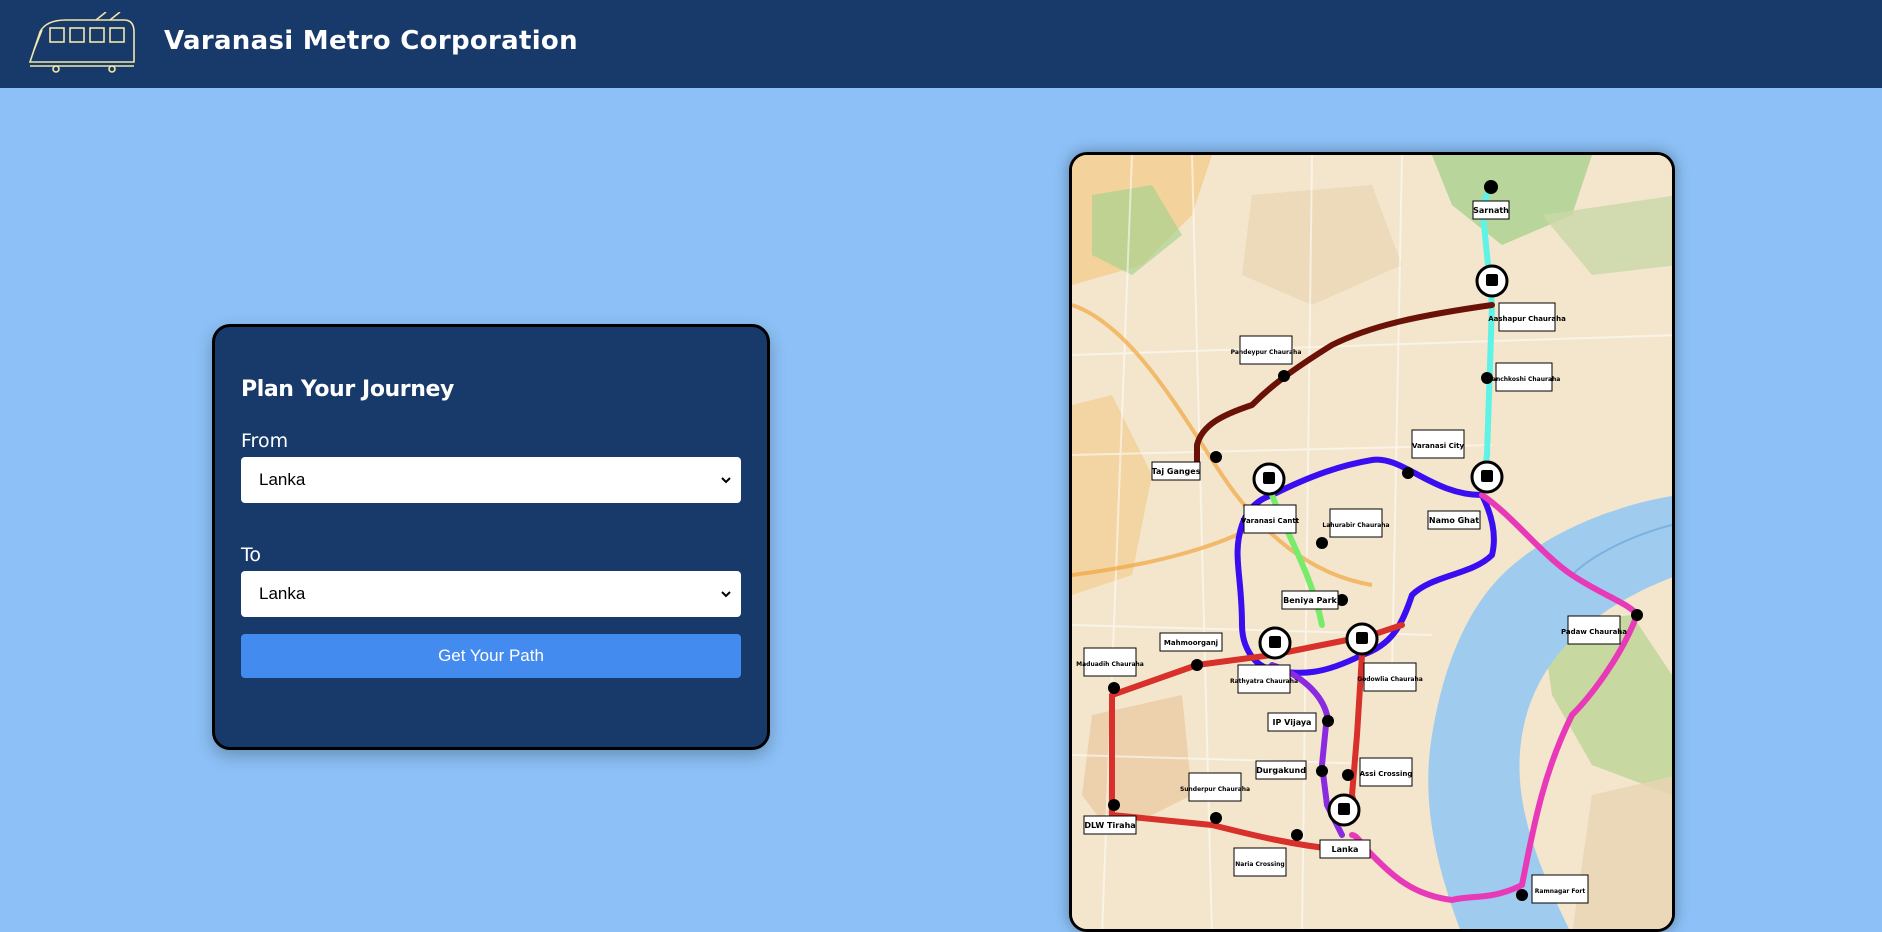 Image resolution: width=1882 pixels, height=932 pixels. I want to click on station-label-varanasi-cantt: Varanasi Cantt, so click(1270, 521).